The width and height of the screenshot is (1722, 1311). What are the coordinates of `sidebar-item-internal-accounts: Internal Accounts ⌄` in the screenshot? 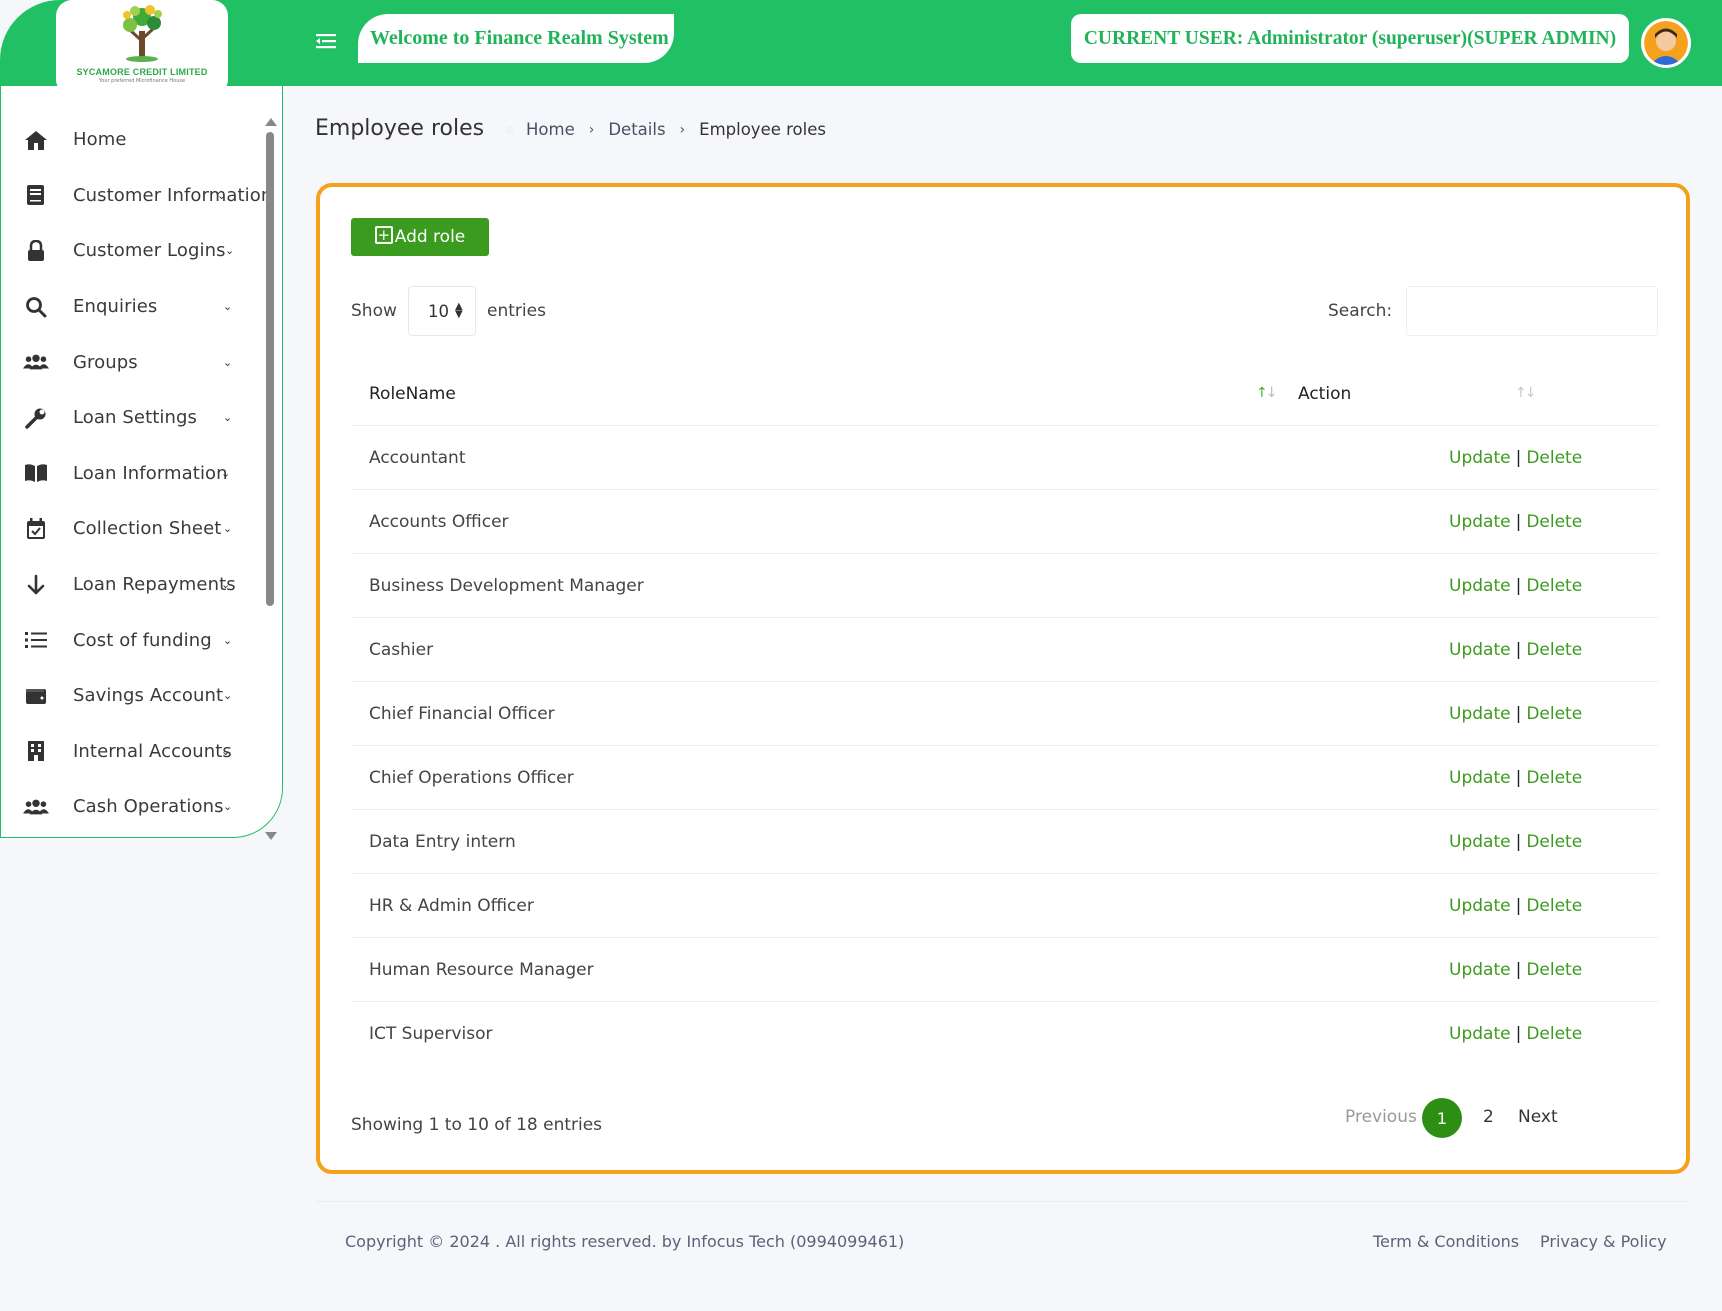 It's located at (132, 752).